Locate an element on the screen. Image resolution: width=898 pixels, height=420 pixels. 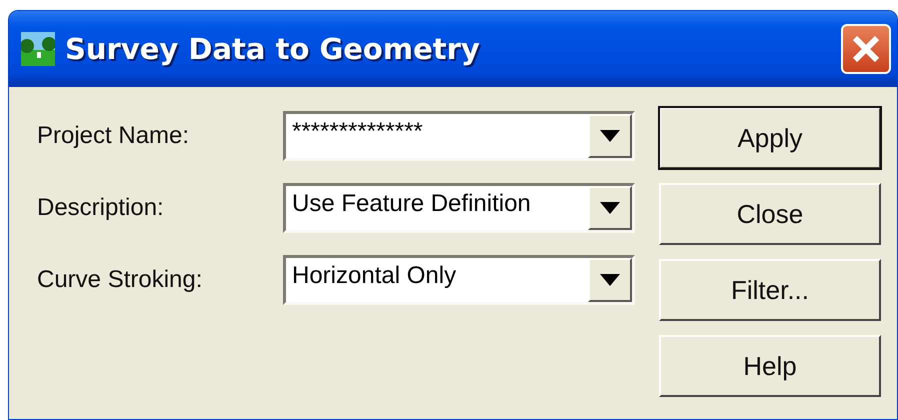
dialog-button: Apply is located at coordinates (770, 138).